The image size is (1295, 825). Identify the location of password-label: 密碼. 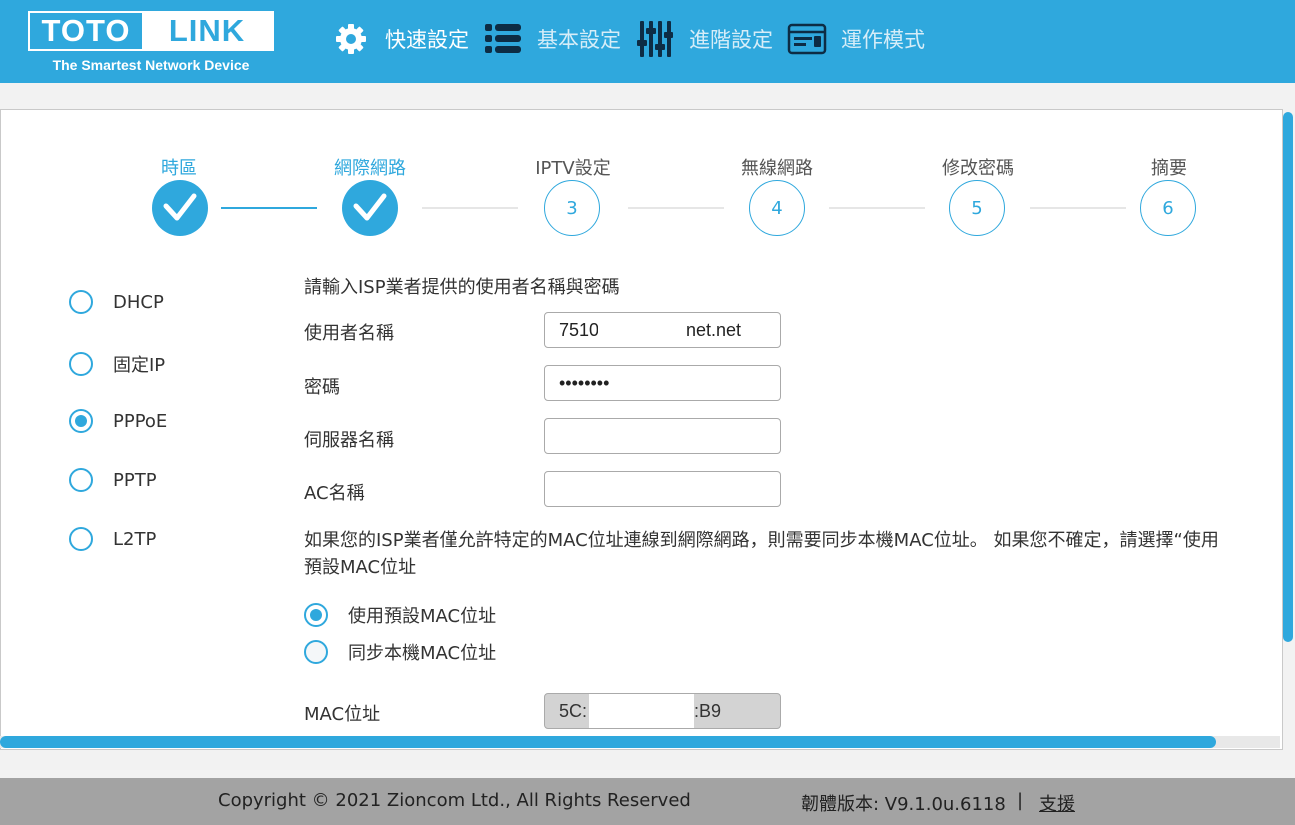
(322, 387).